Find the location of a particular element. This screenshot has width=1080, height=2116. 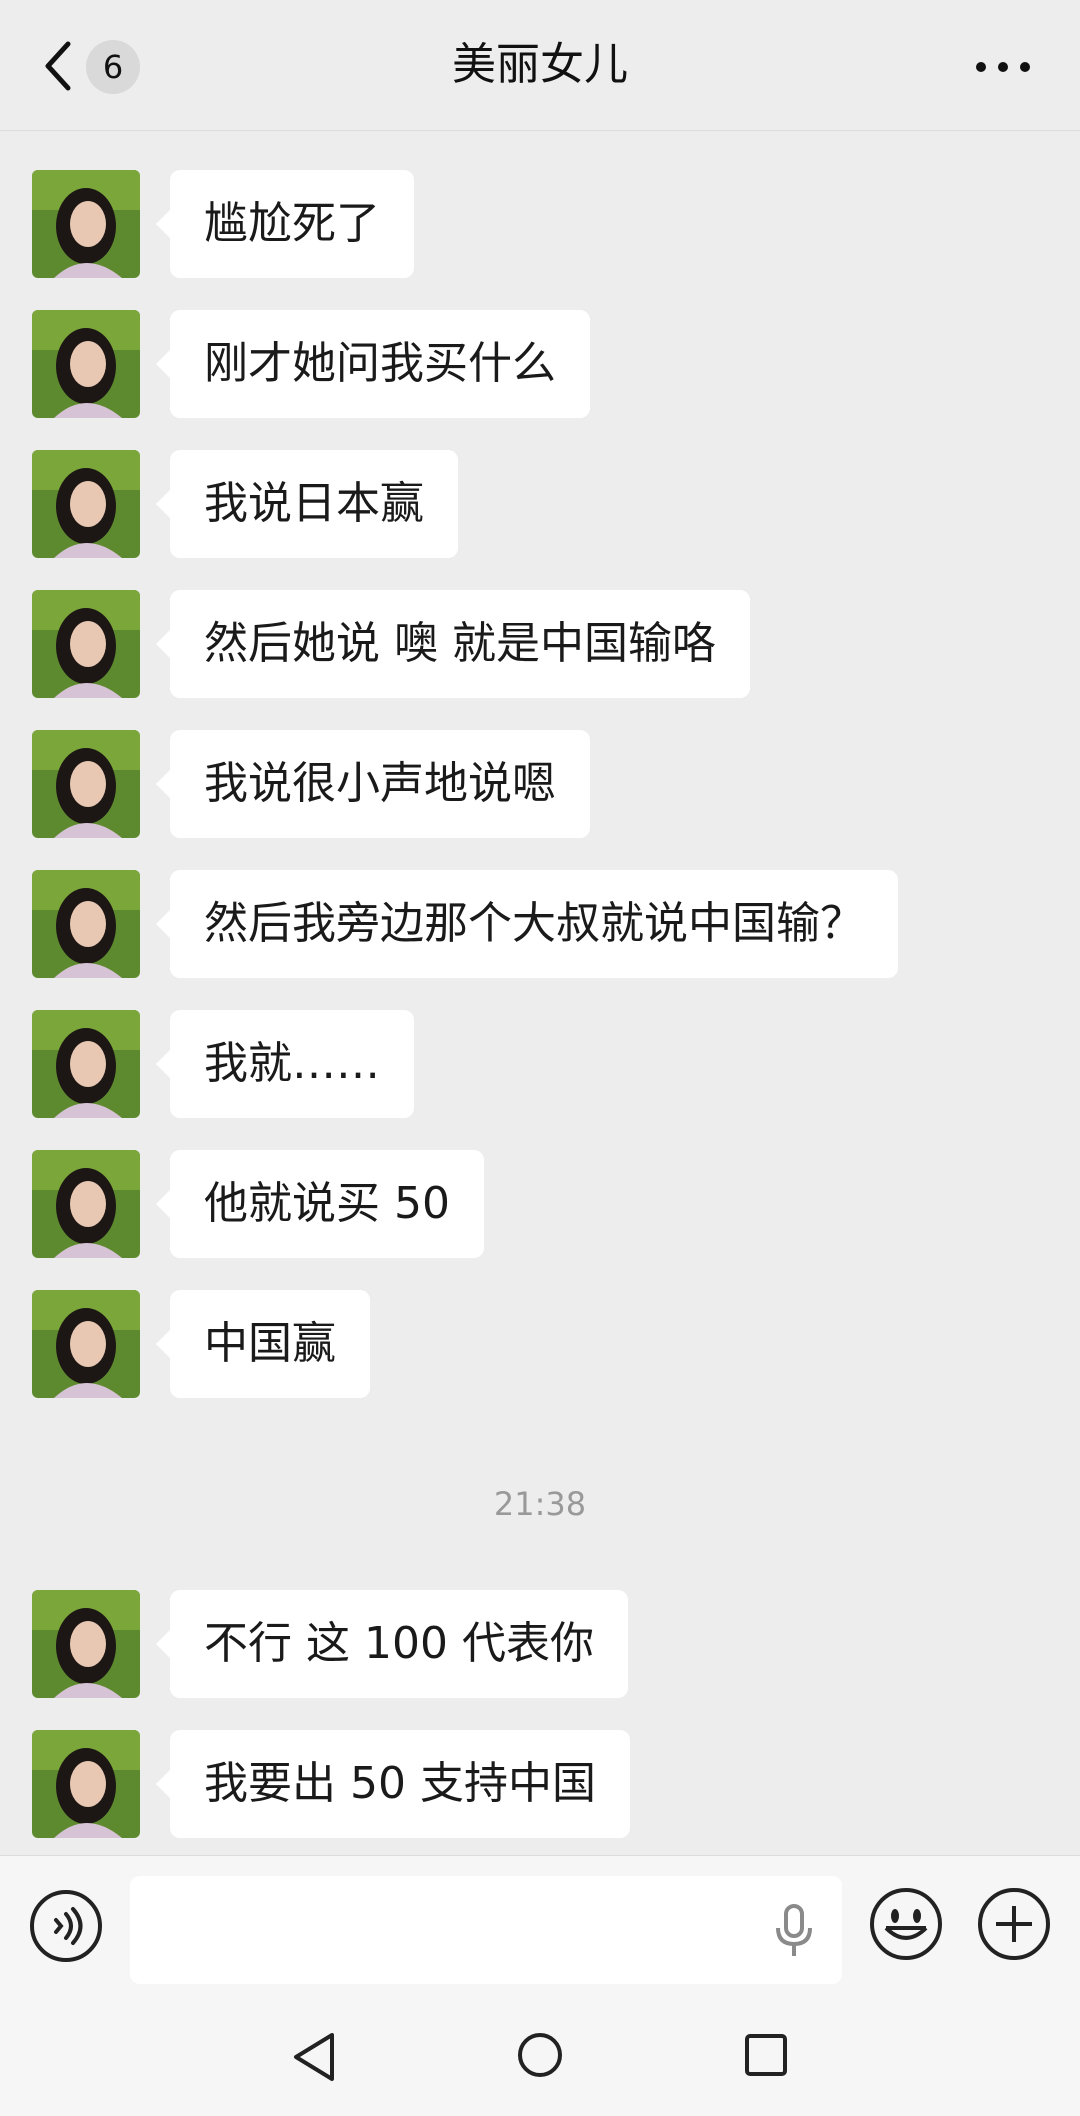

message-bubble: 然后我旁边那个大叔就说中国输？ is located at coordinates (527, 924).